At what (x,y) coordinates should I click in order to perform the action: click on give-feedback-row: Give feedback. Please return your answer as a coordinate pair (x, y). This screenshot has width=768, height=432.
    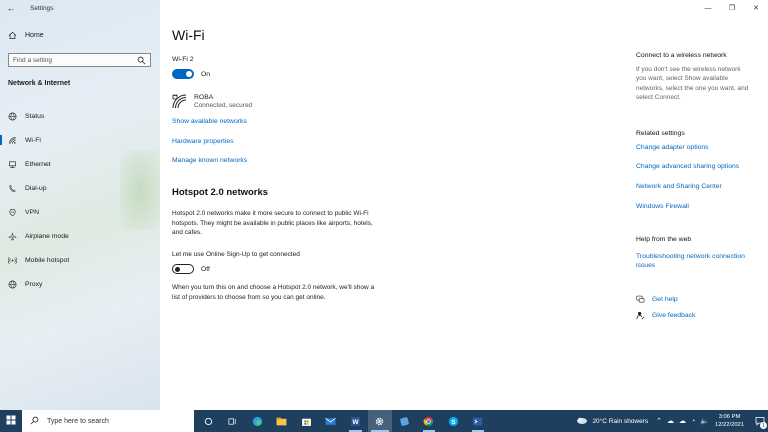
    Looking at the image, I should click on (665, 315).